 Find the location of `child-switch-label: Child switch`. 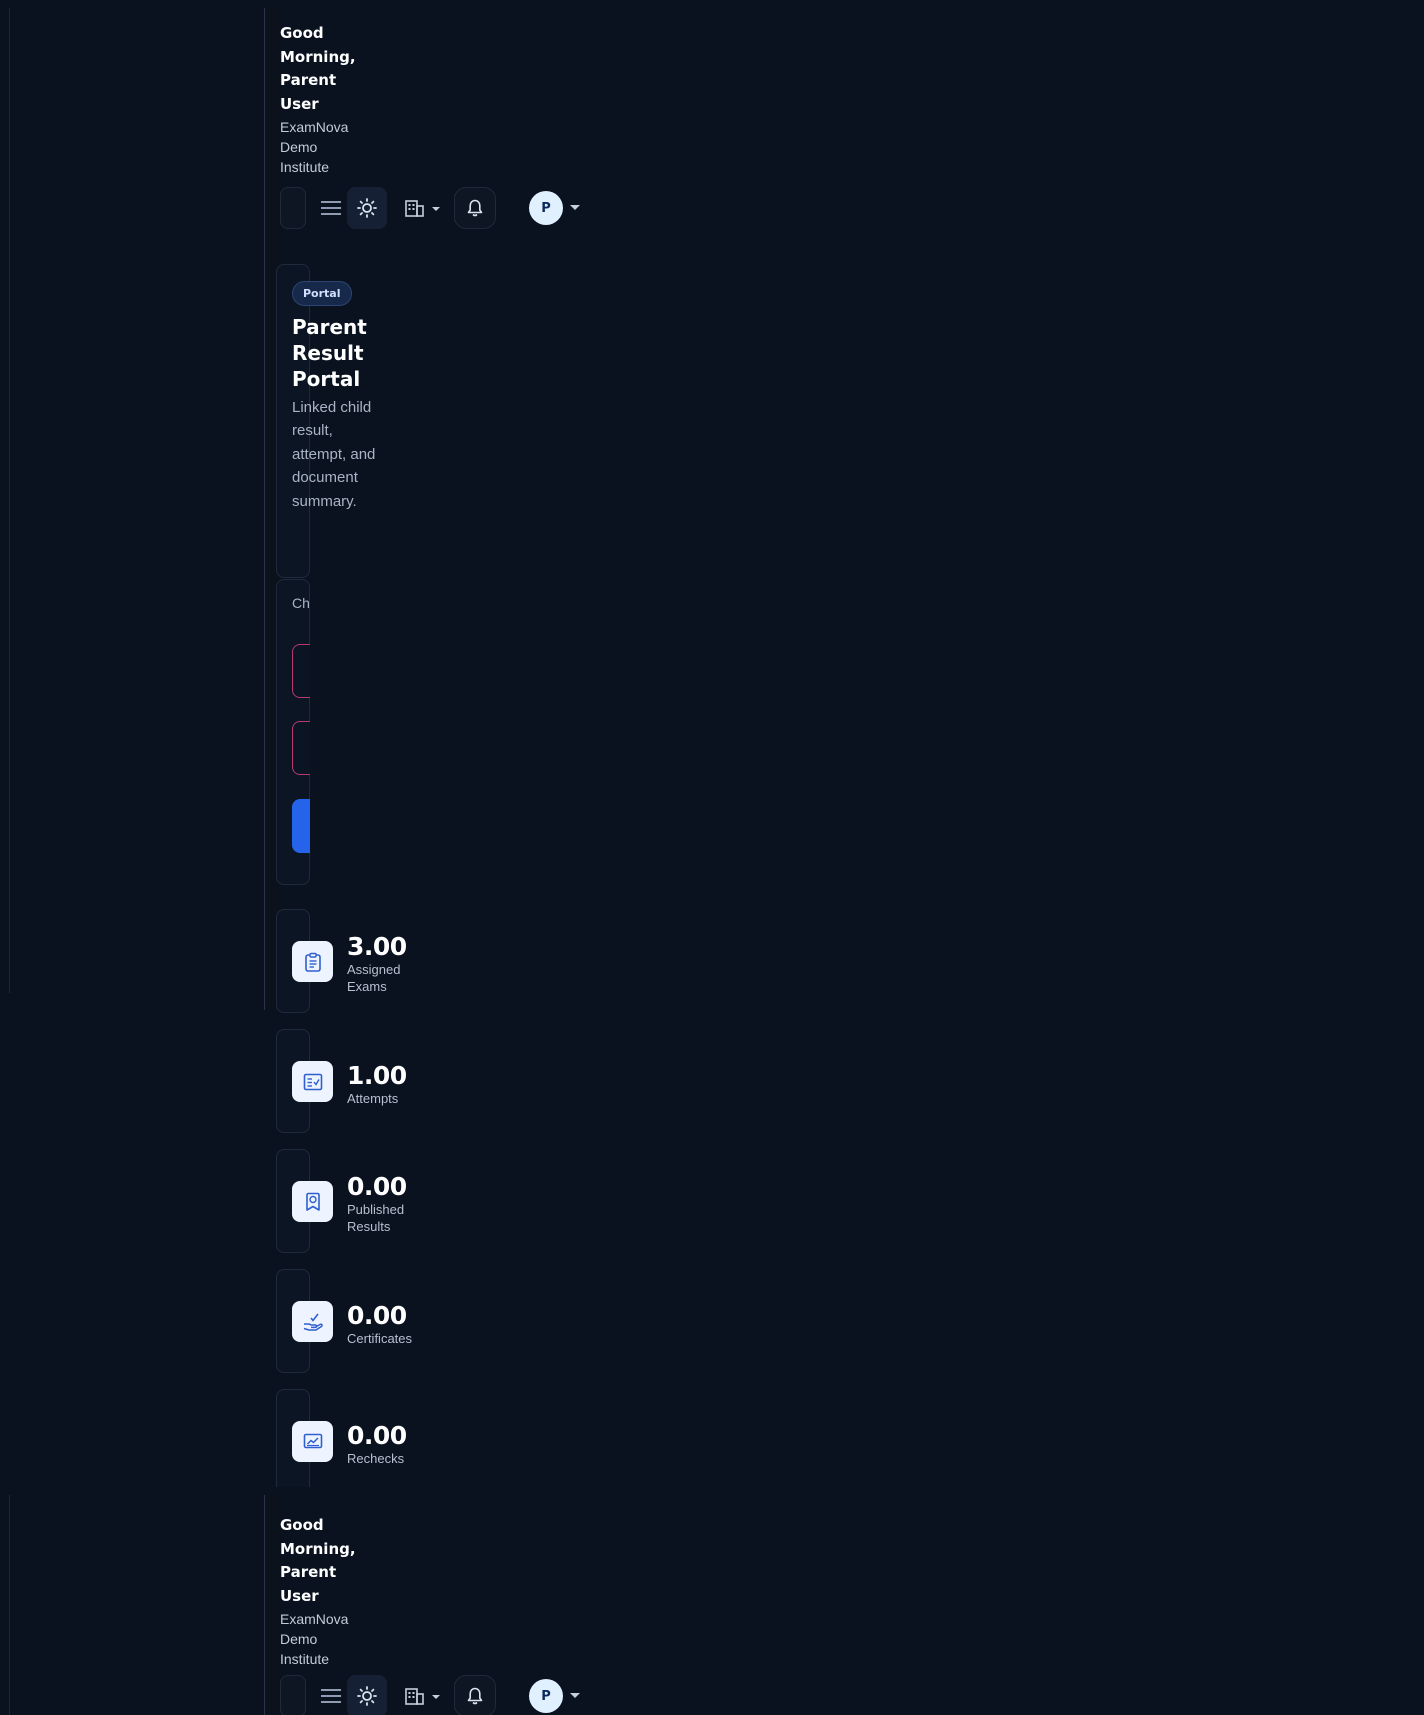

child-switch-label: Child switch is located at coordinates (301, 603).